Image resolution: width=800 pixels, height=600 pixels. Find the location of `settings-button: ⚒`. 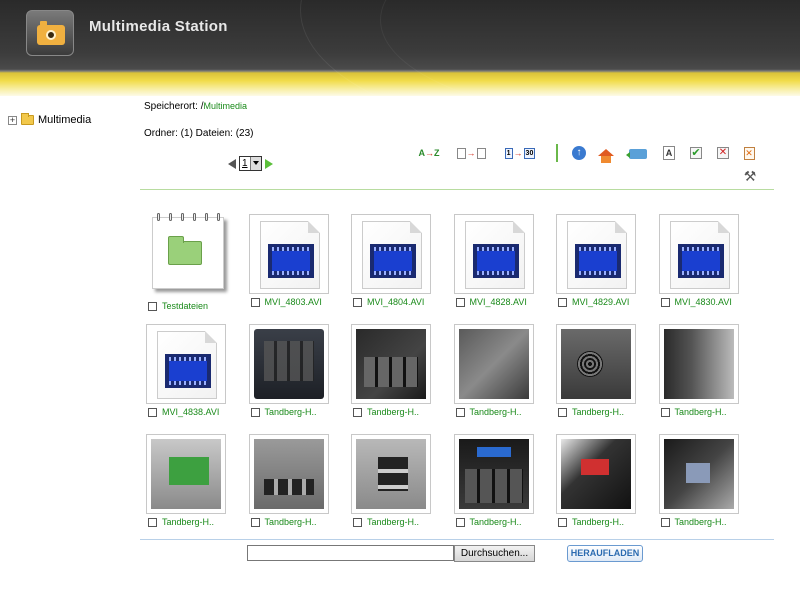

settings-button: ⚒ is located at coordinates (750, 176).